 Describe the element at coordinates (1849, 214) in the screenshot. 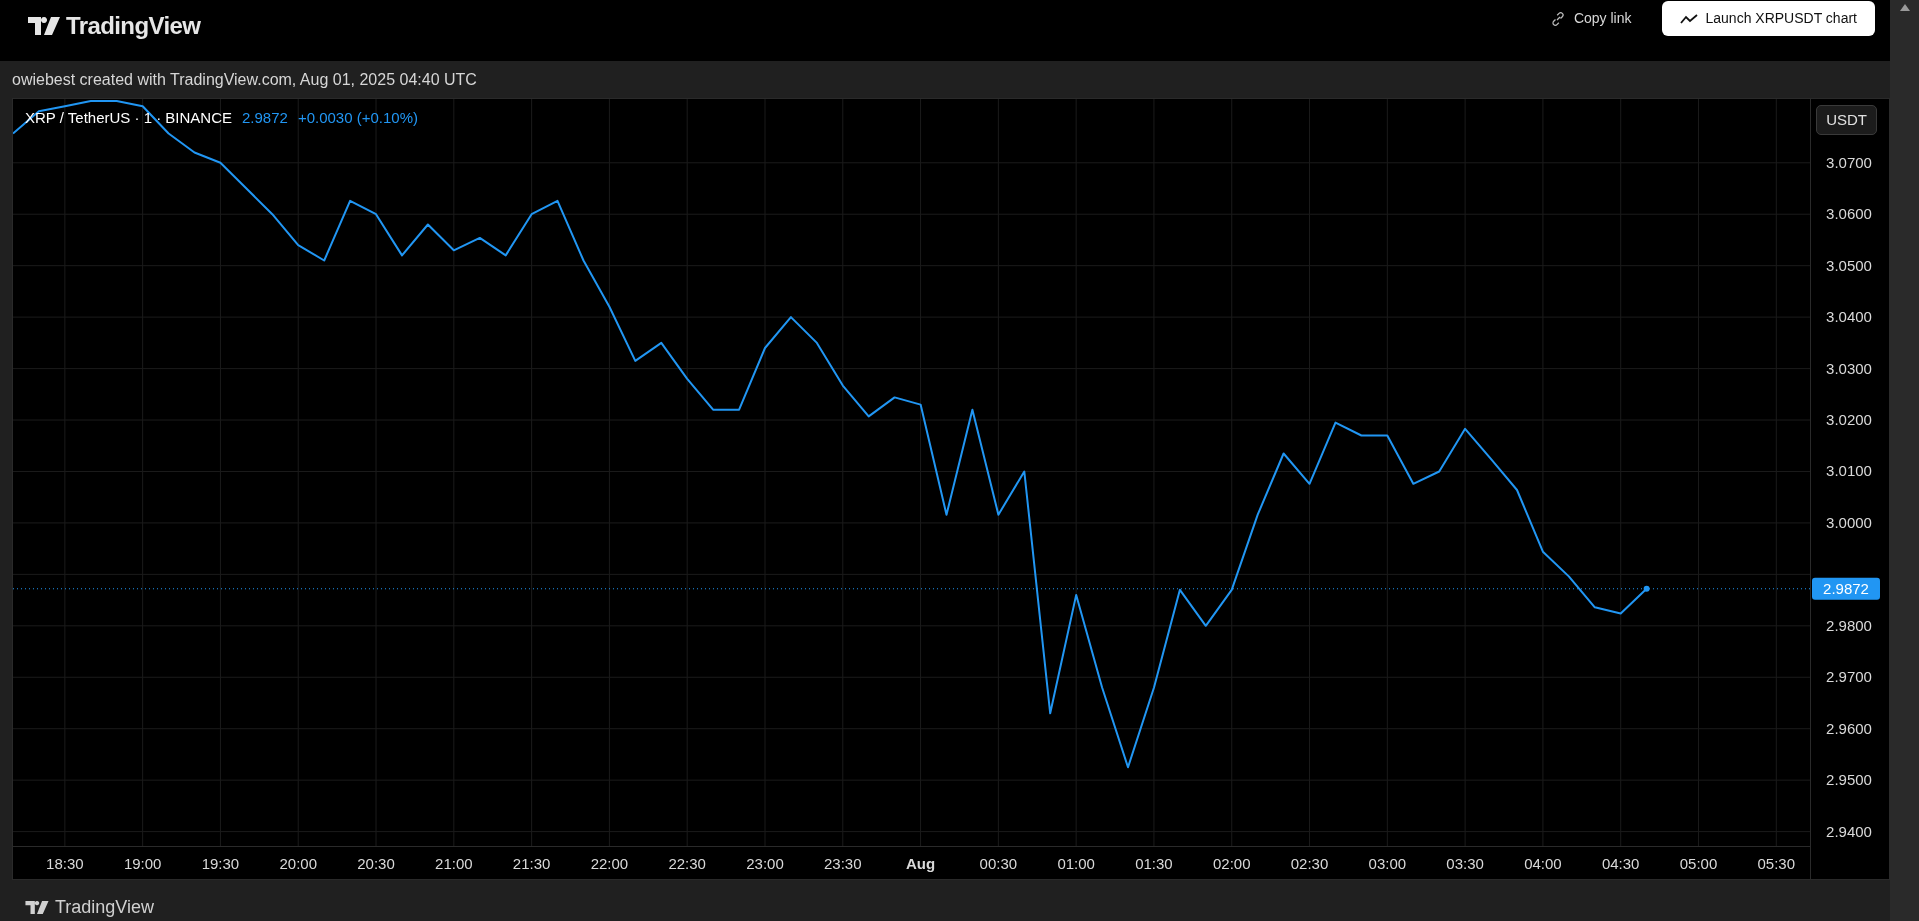

I see `price-axis-label: 3.0600` at that location.